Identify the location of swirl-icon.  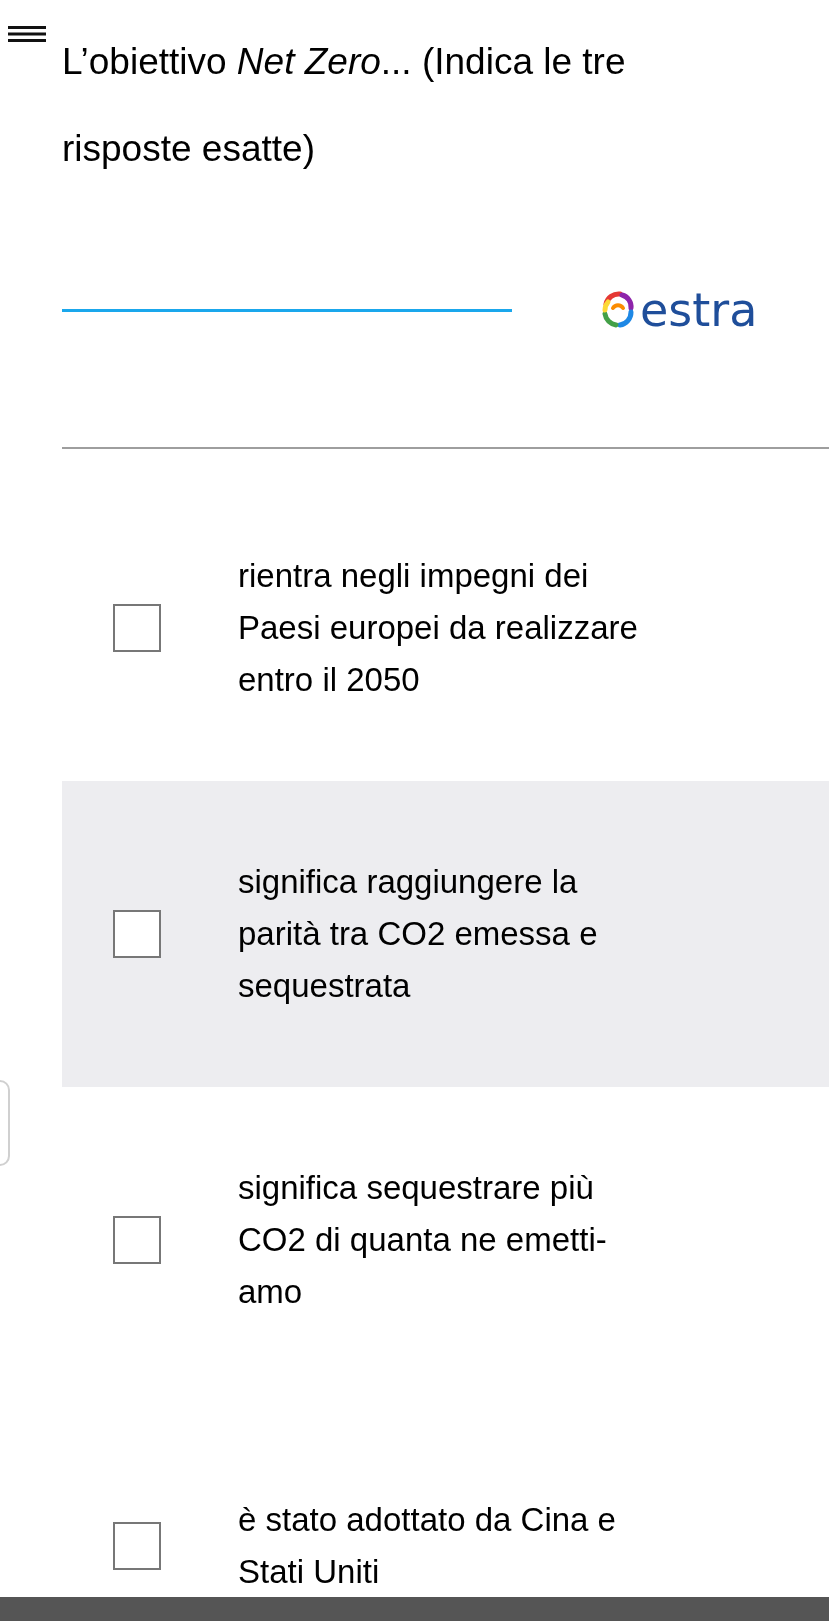
(618, 310).